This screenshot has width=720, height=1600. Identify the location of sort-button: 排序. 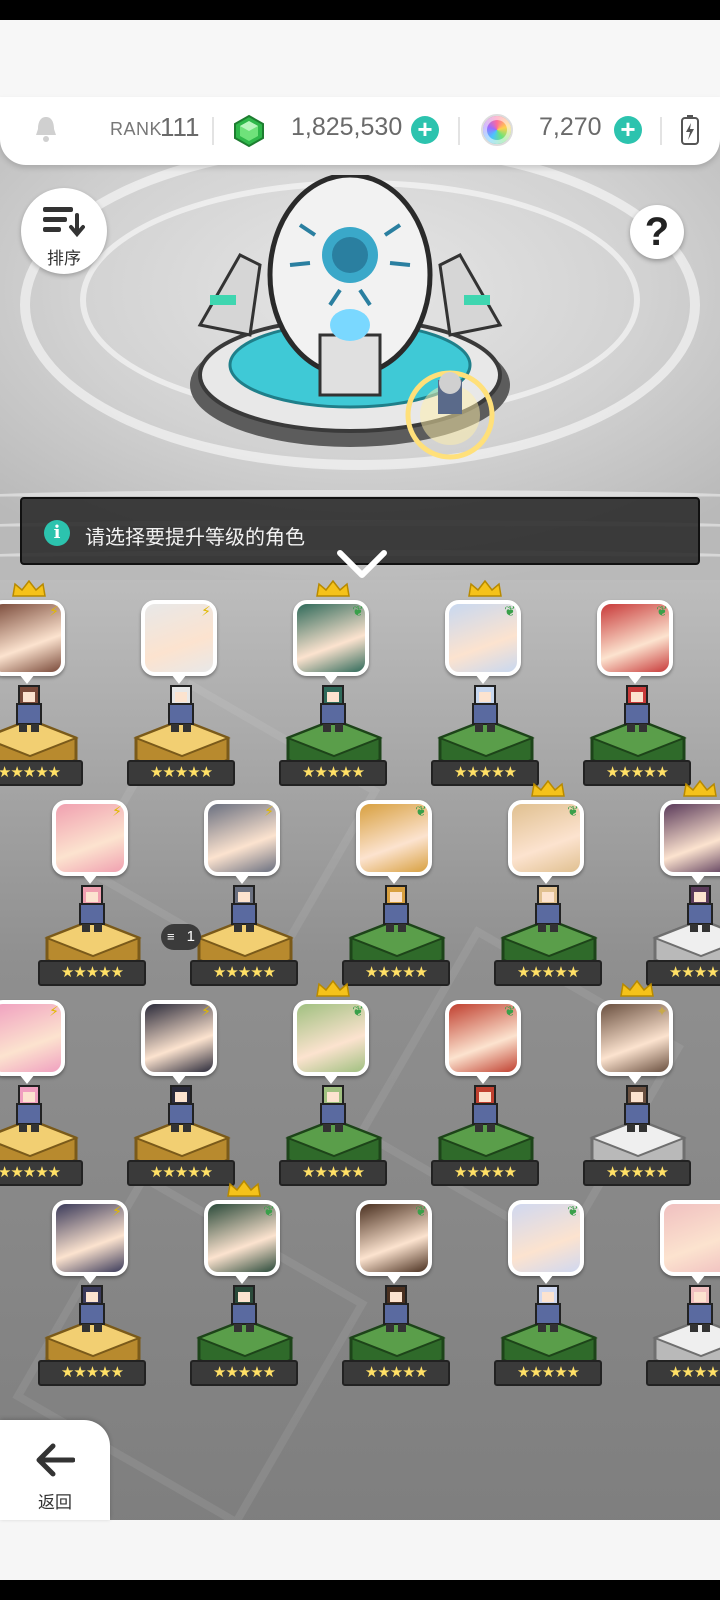
(64, 231).